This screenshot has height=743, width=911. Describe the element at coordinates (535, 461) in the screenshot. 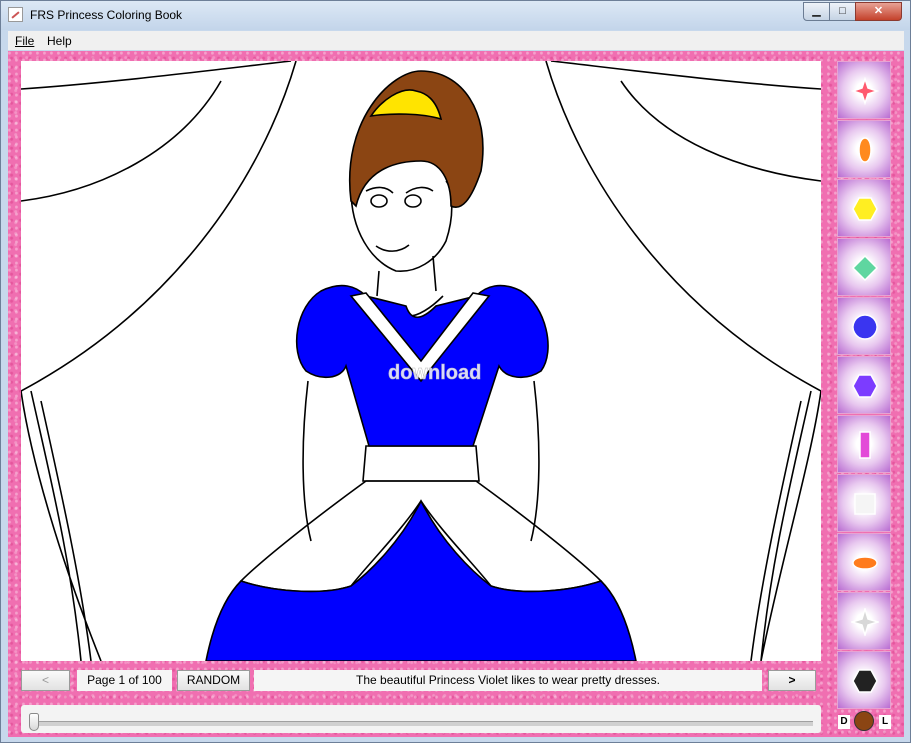

I see `right-arm-outline` at that location.